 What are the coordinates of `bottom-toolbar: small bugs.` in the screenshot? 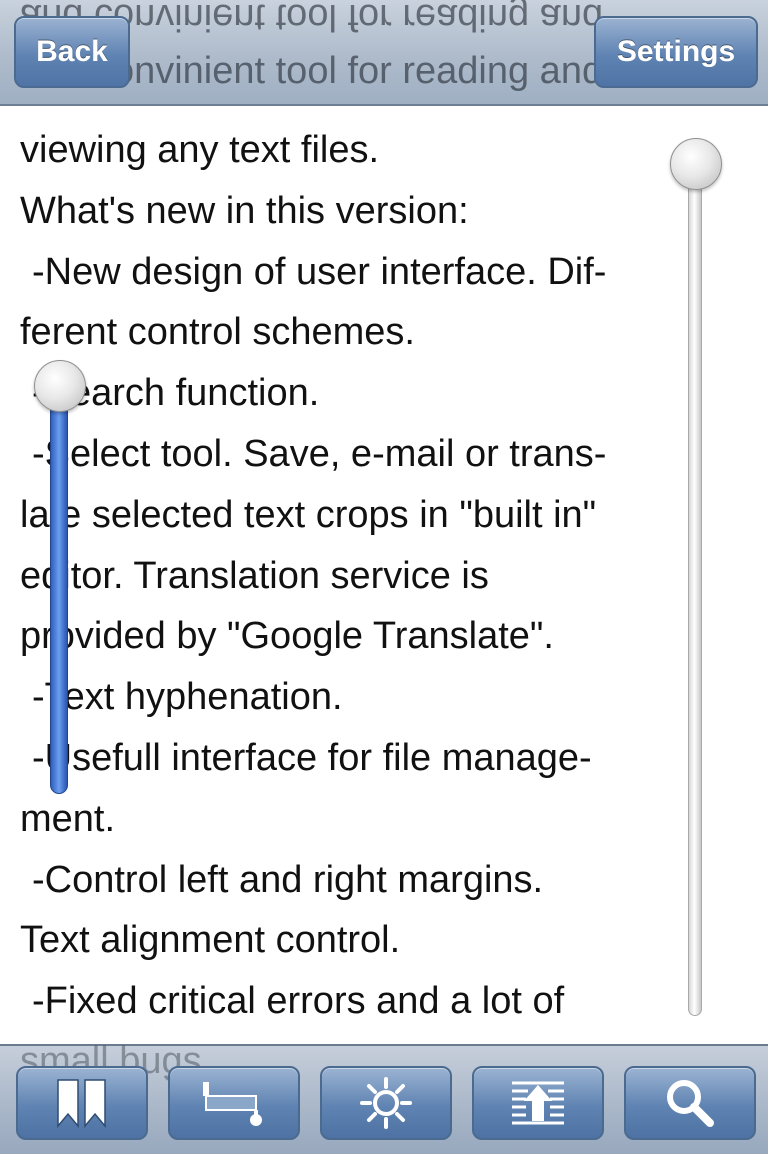 It's located at (384, 1097).